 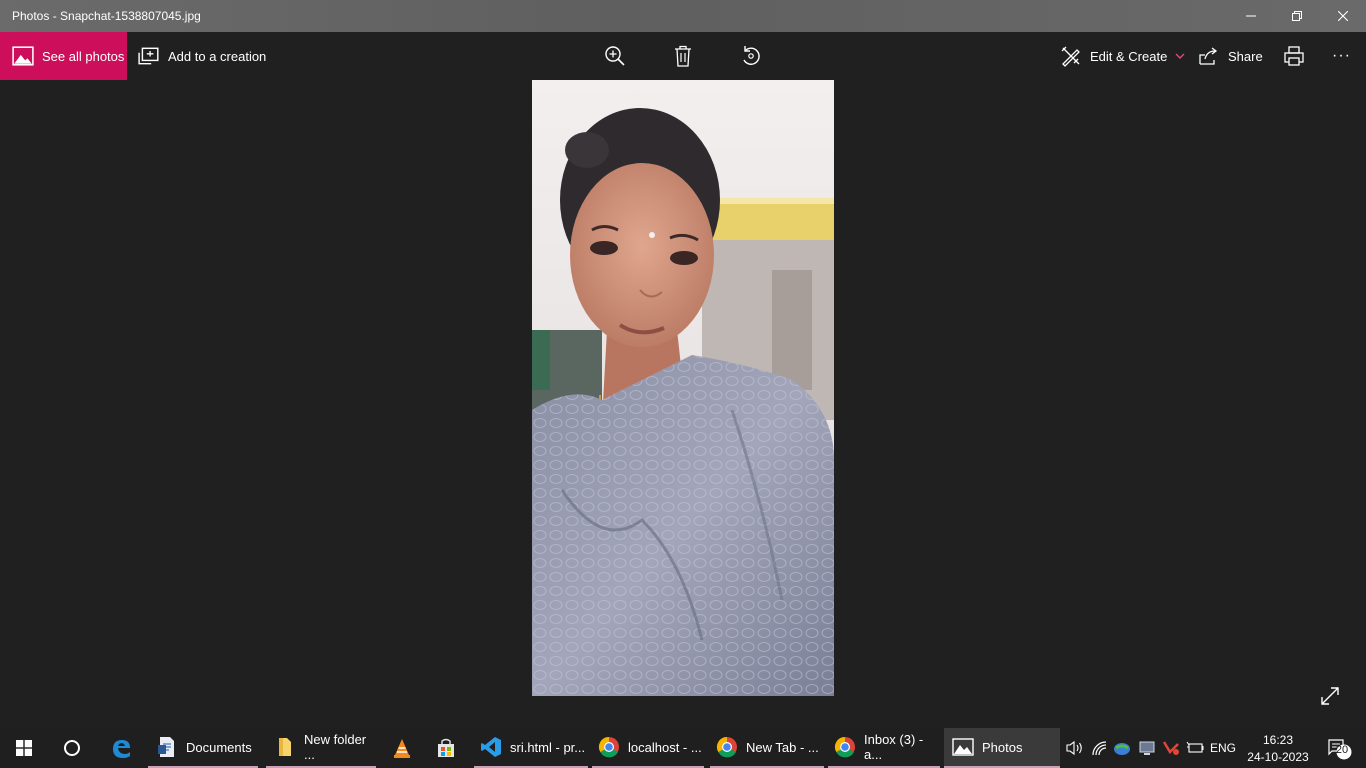 I want to click on vlc-taskbar-button, so click(x=402, y=748).